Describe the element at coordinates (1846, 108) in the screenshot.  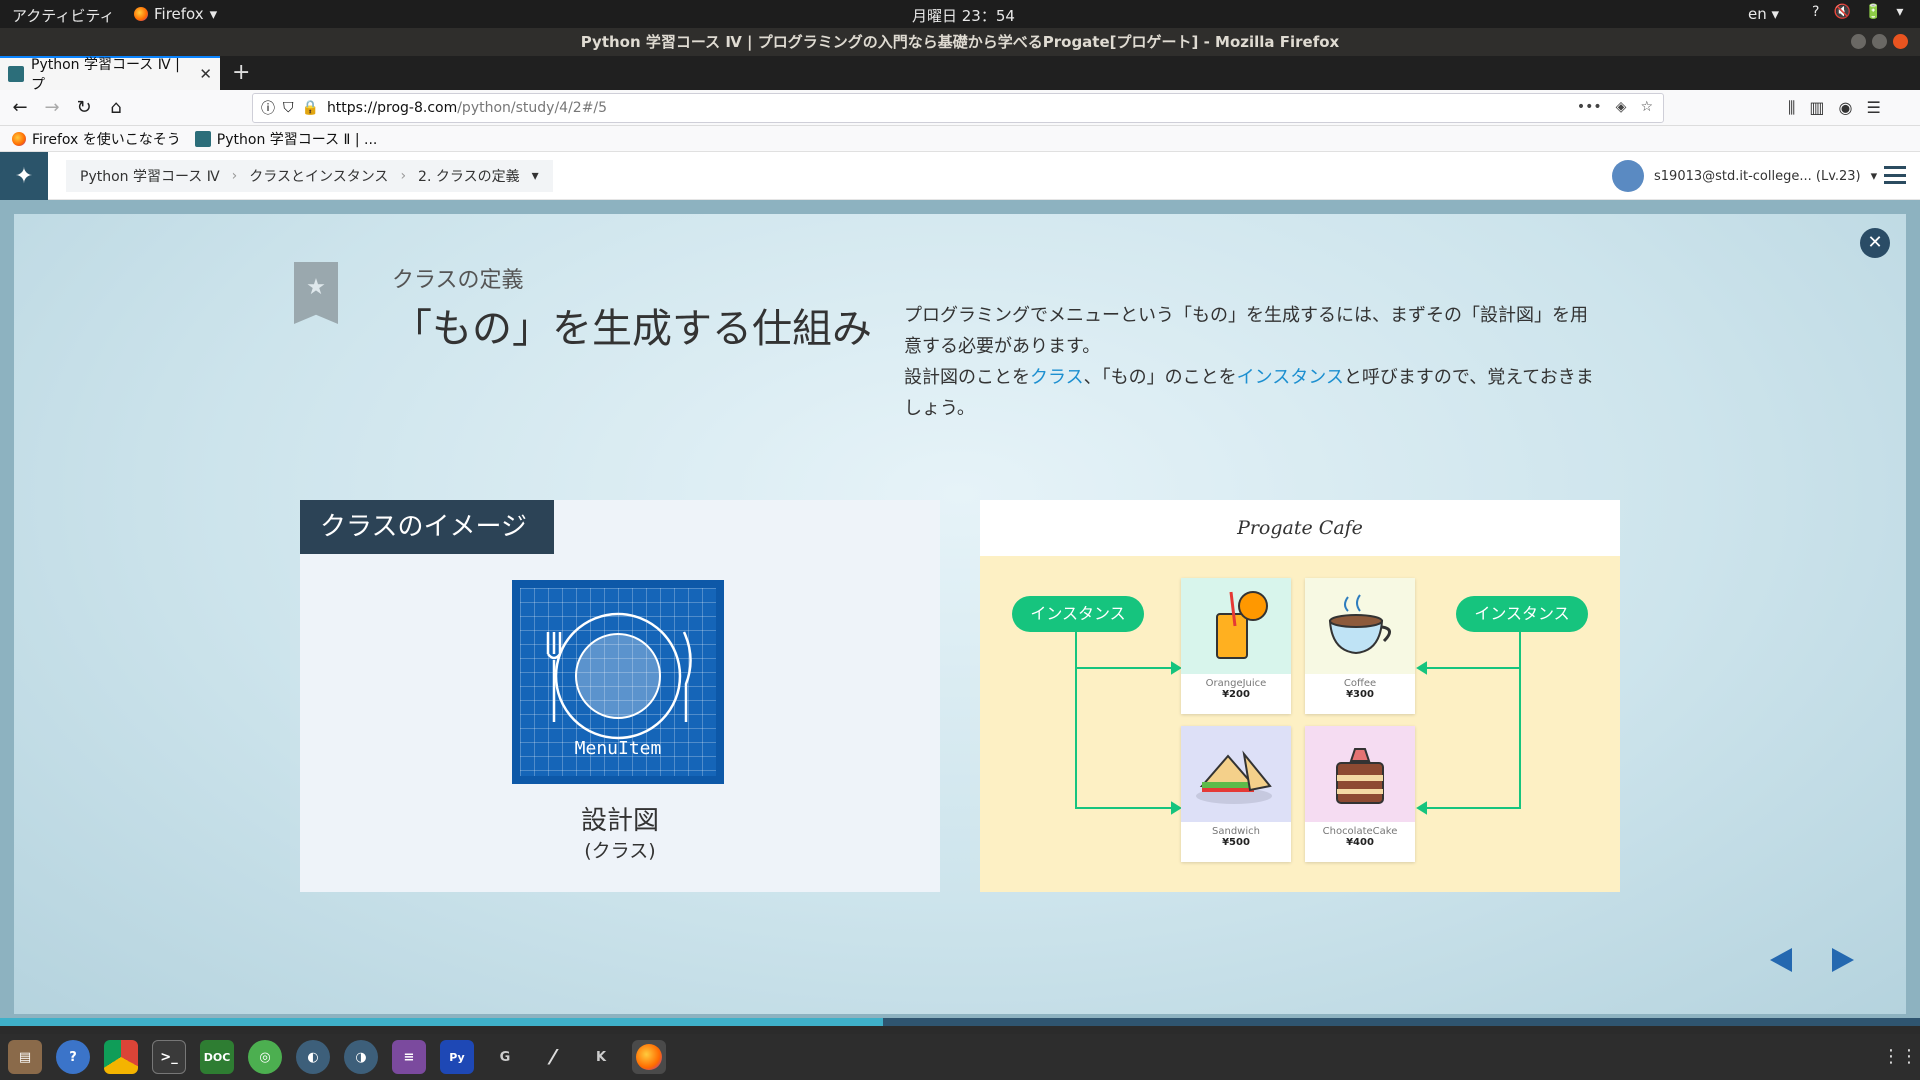
I see `account-icon: ◉` at that location.